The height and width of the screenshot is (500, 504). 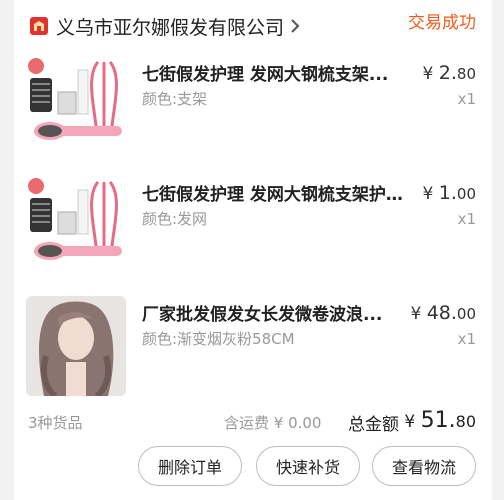 What do you see at coordinates (175, 219) in the screenshot?
I see `product-variant: 颜色:发网` at bounding box center [175, 219].